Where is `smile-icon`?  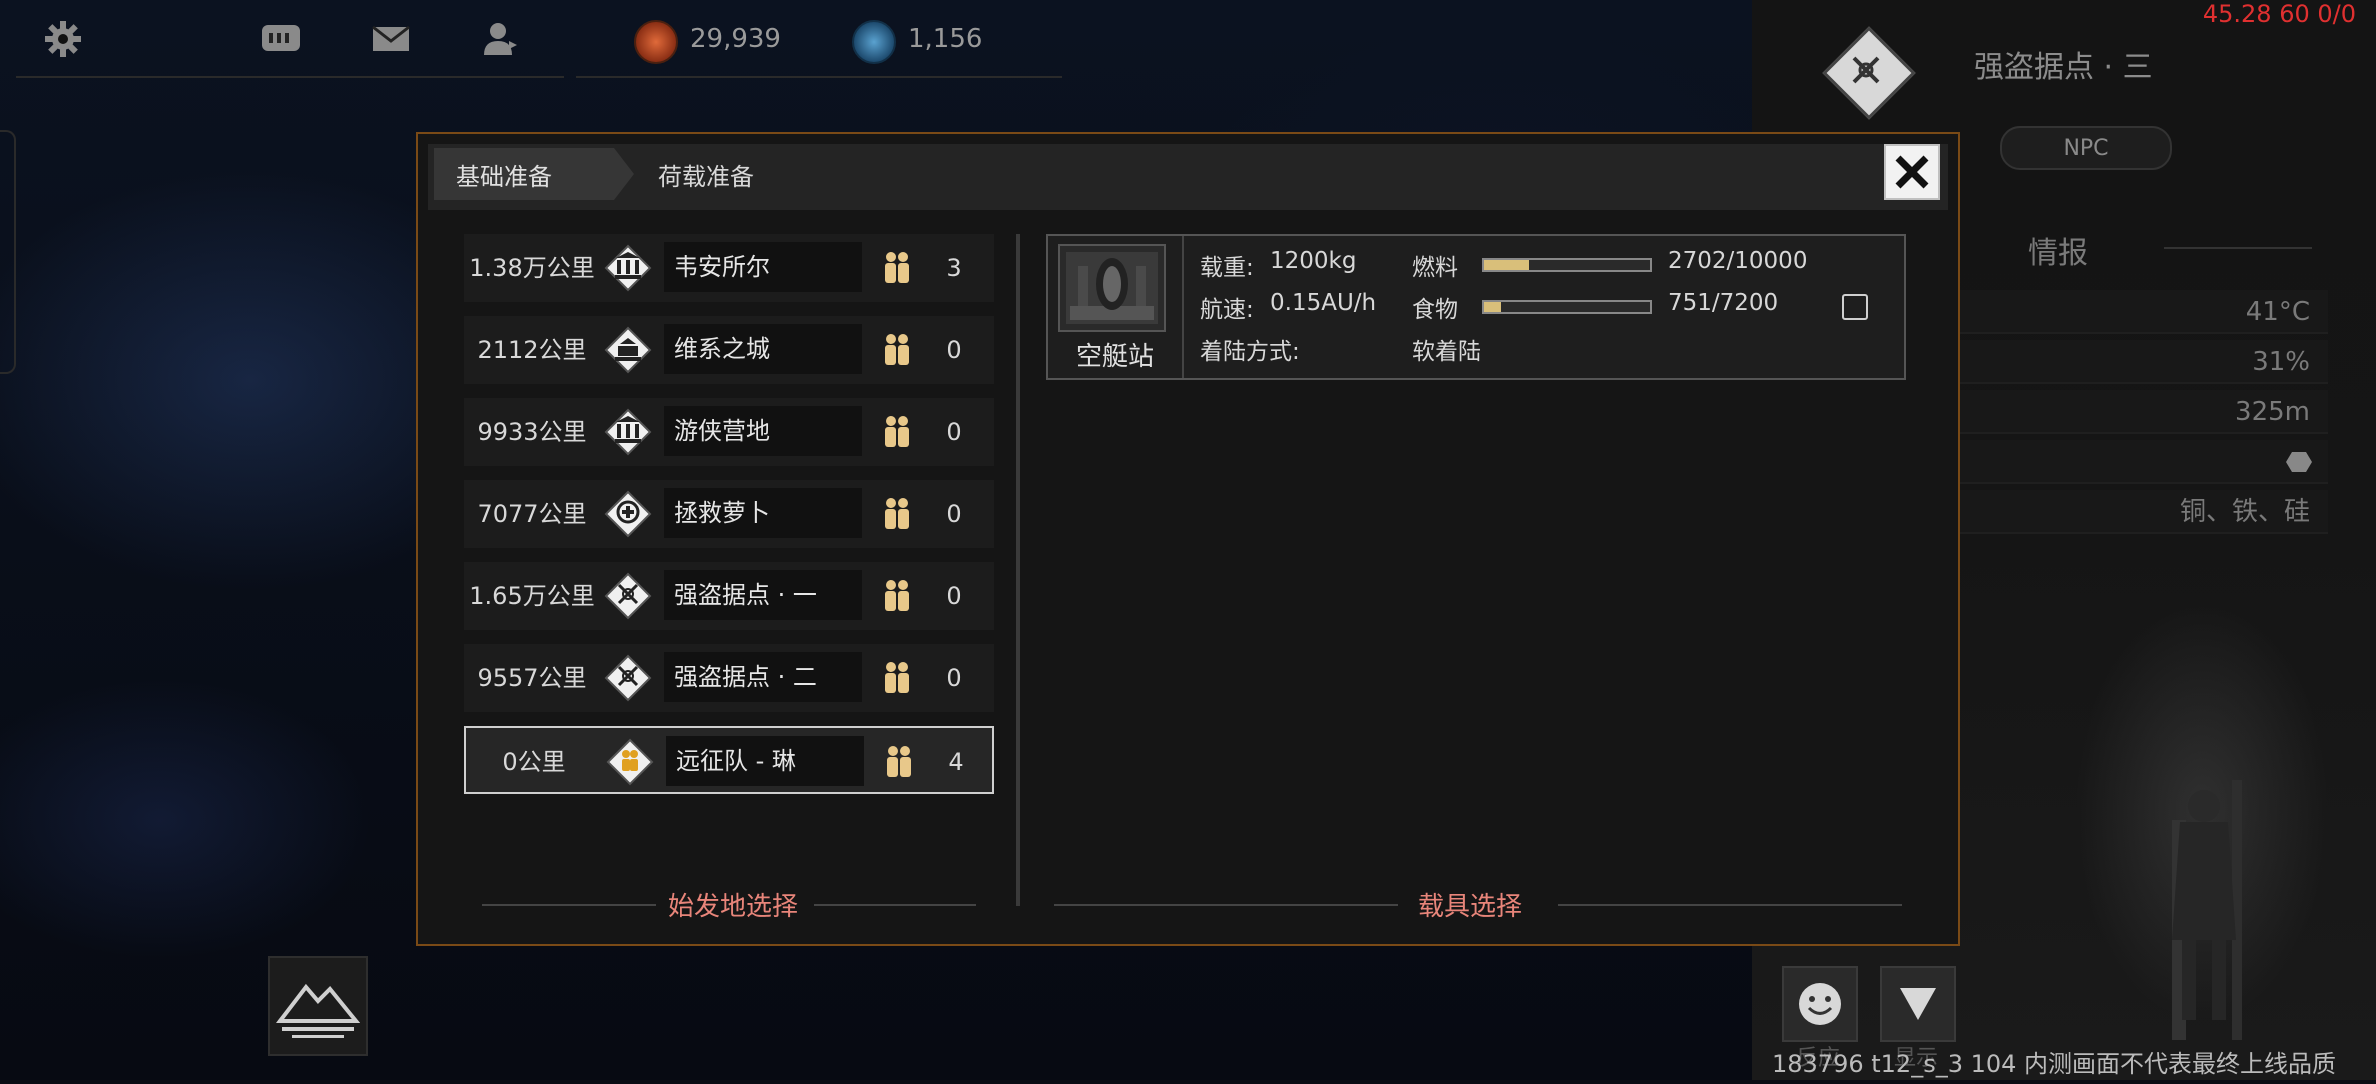
smile-icon is located at coordinates (1820, 1004).